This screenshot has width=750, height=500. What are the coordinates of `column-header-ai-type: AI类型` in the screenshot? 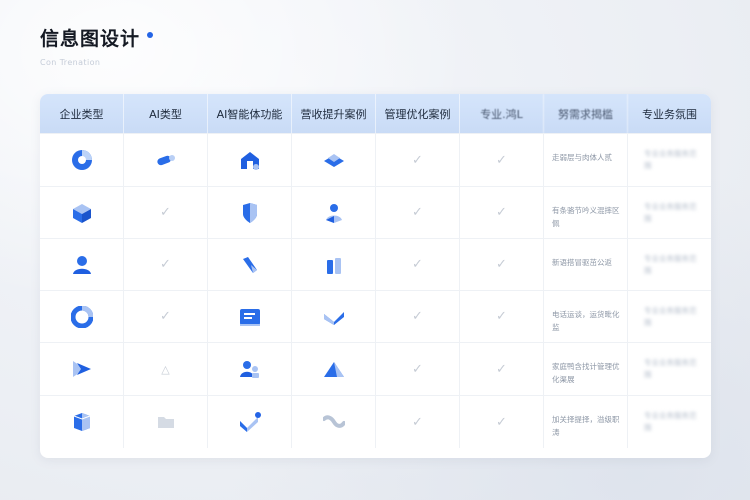 It's located at (166, 113).